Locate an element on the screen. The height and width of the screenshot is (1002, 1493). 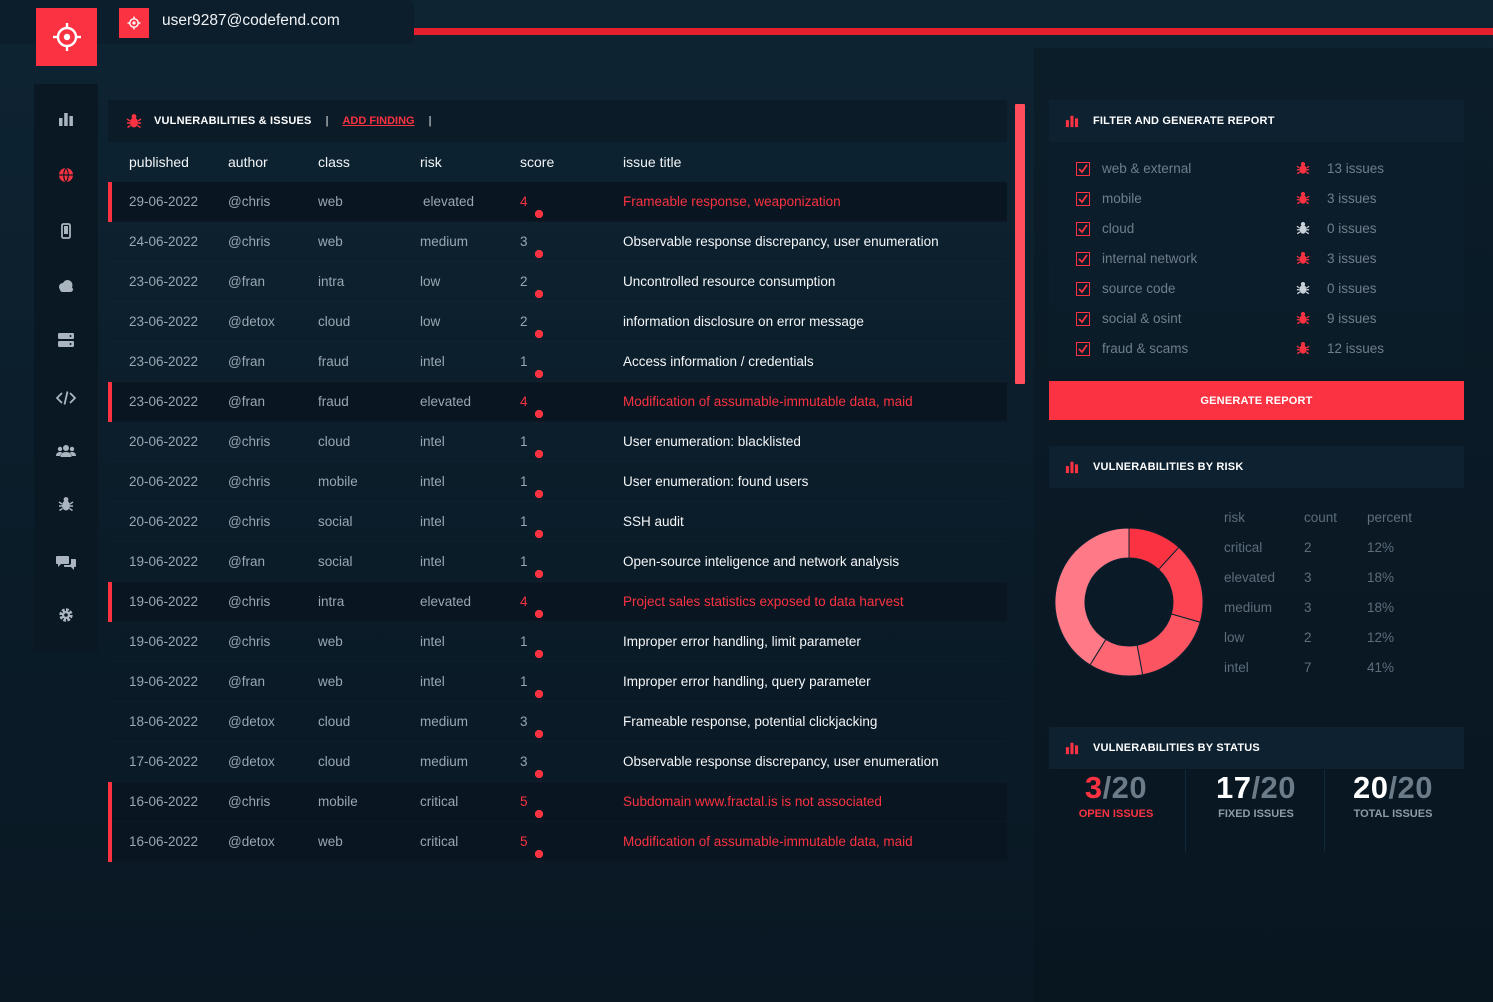
column-header-score: score is located at coordinates (537, 162).